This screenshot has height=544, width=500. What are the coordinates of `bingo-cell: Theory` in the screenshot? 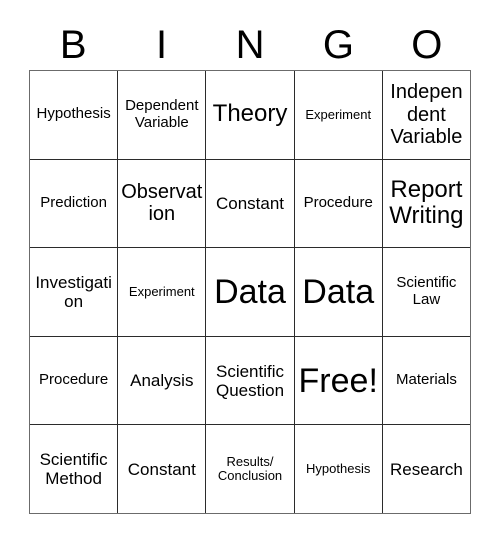 It's located at (250, 115).